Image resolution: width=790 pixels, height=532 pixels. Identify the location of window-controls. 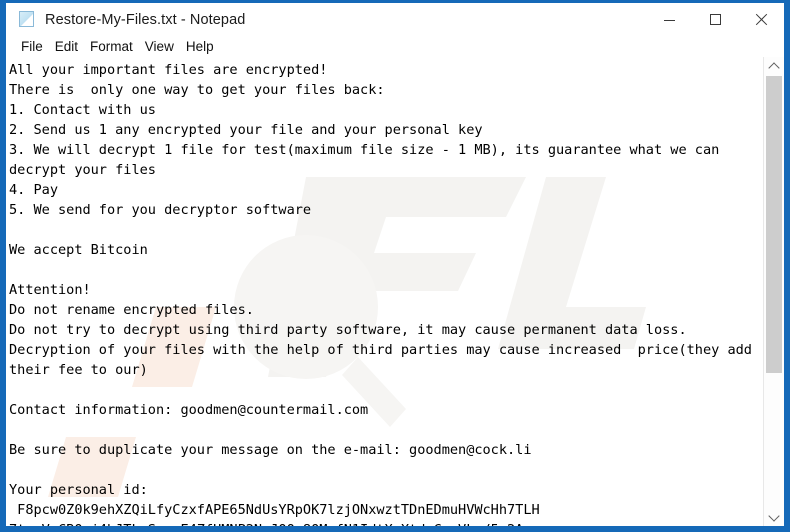
(715, 19).